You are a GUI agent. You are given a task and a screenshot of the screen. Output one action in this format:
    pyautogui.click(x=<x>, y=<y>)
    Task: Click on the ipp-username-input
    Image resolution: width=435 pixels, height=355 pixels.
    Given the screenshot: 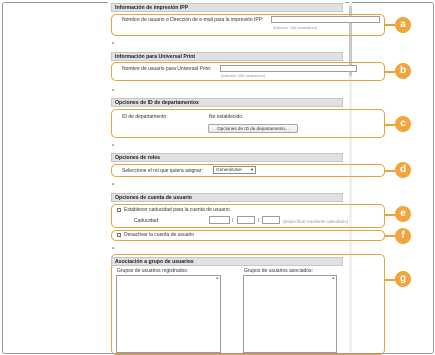 What is the action you would take?
    pyautogui.click(x=325, y=19)
    